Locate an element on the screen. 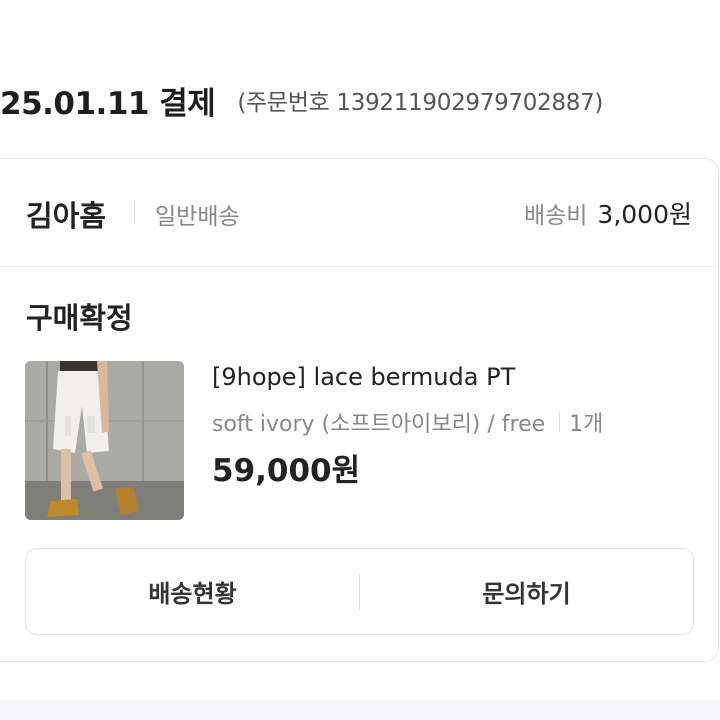 Image resolution: width=720 pixels, height=720 pixels. shipping-type: 일반배송 is located at coordinates (197, 217).